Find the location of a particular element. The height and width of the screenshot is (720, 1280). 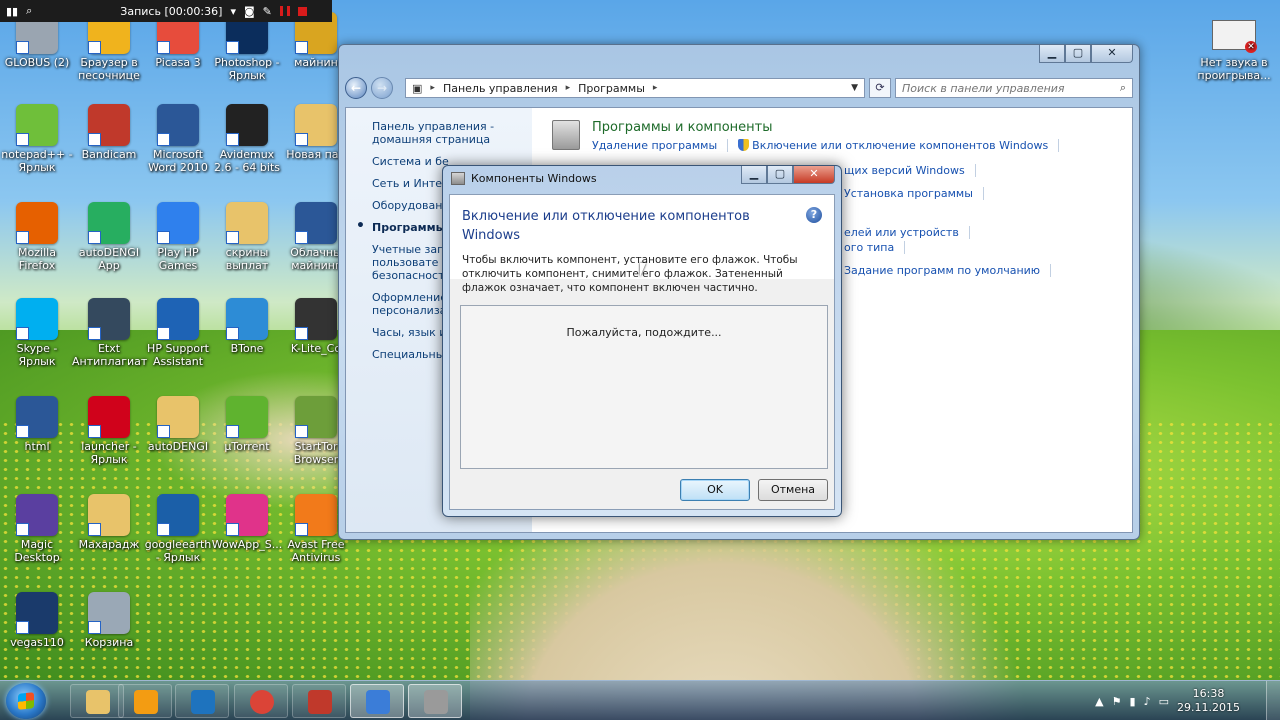

desktop-icon-label: Skype - Ярлык is located at coordinates (37, 355).